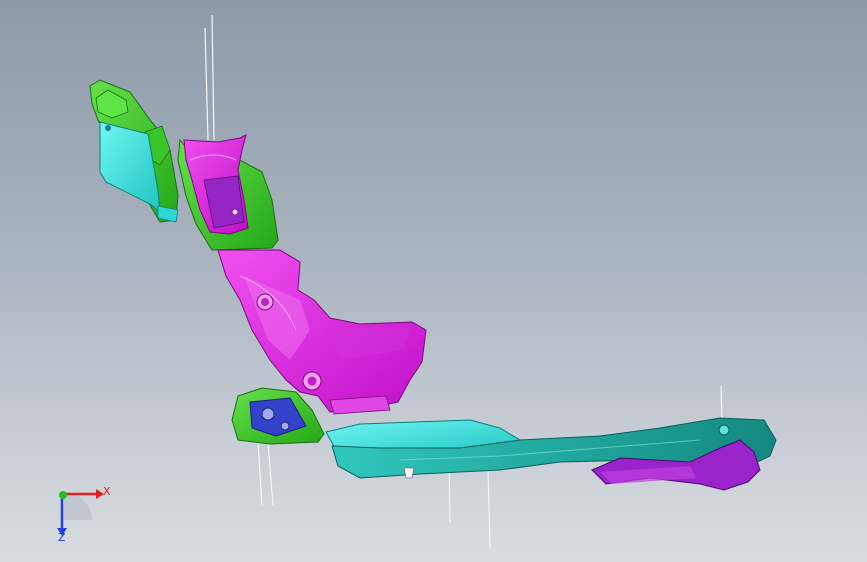 This screenshot has width=867, height=562. I want to click on triad-icon, so click(80, 512).